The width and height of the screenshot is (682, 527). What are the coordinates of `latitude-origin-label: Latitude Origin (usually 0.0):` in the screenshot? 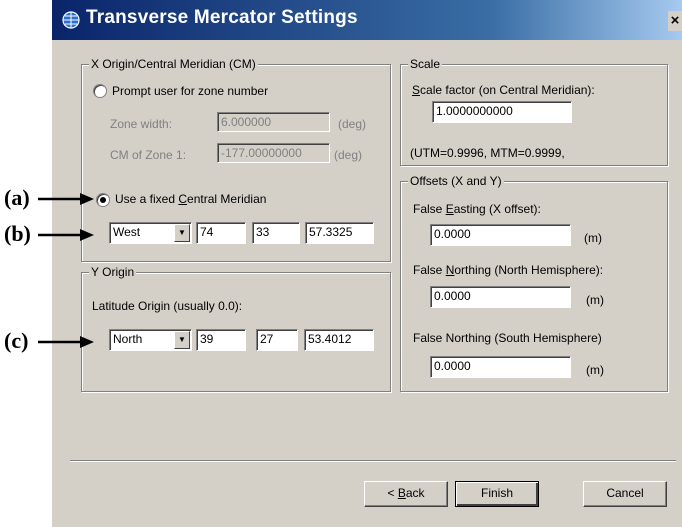 It's located at (167, 306).